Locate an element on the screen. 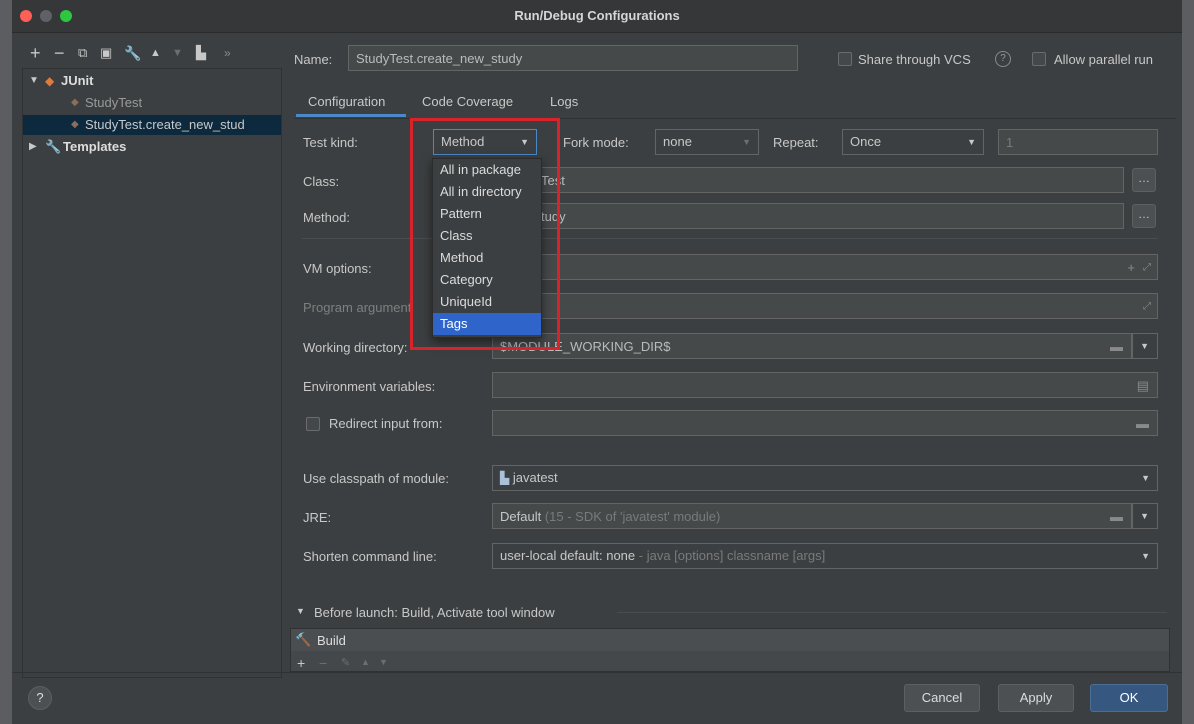 This screenshot has width=1194, height=724. class-label: Class: is located at coordinates (321, 181).